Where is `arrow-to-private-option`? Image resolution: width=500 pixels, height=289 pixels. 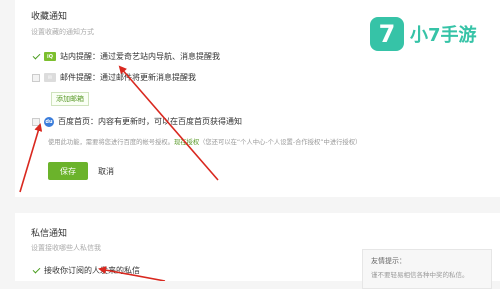
arrow-to-private-option is located at coordinates (132, 273).